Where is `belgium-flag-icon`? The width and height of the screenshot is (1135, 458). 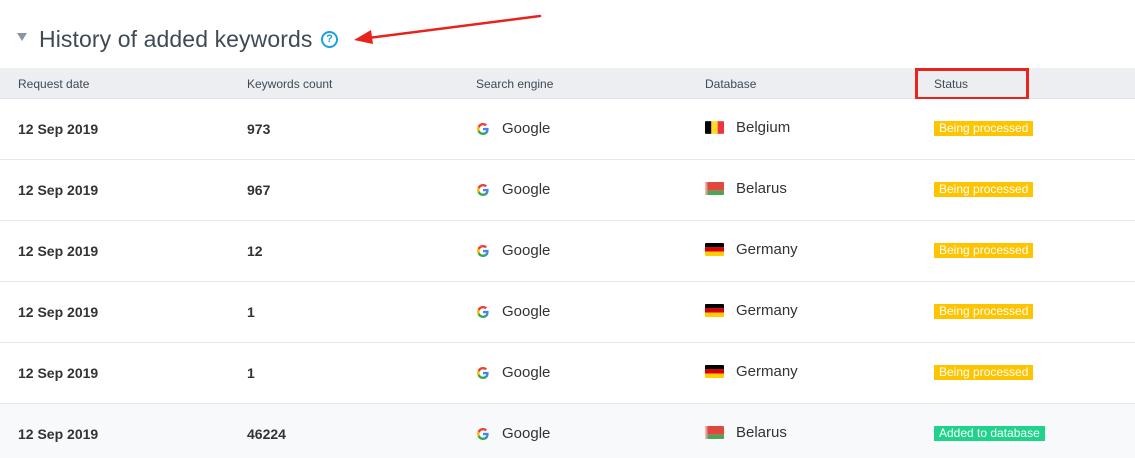
belgium-flag-icon is located at coordinates (714, 127).